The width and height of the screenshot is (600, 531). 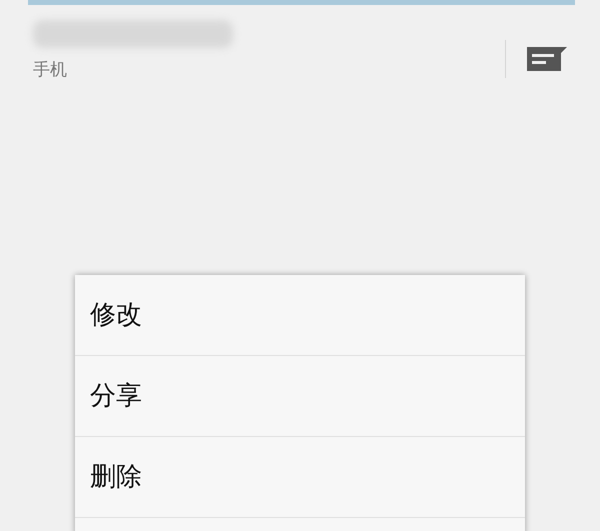 I want to click on menu-item: 修改, so click(x=300, y=315).